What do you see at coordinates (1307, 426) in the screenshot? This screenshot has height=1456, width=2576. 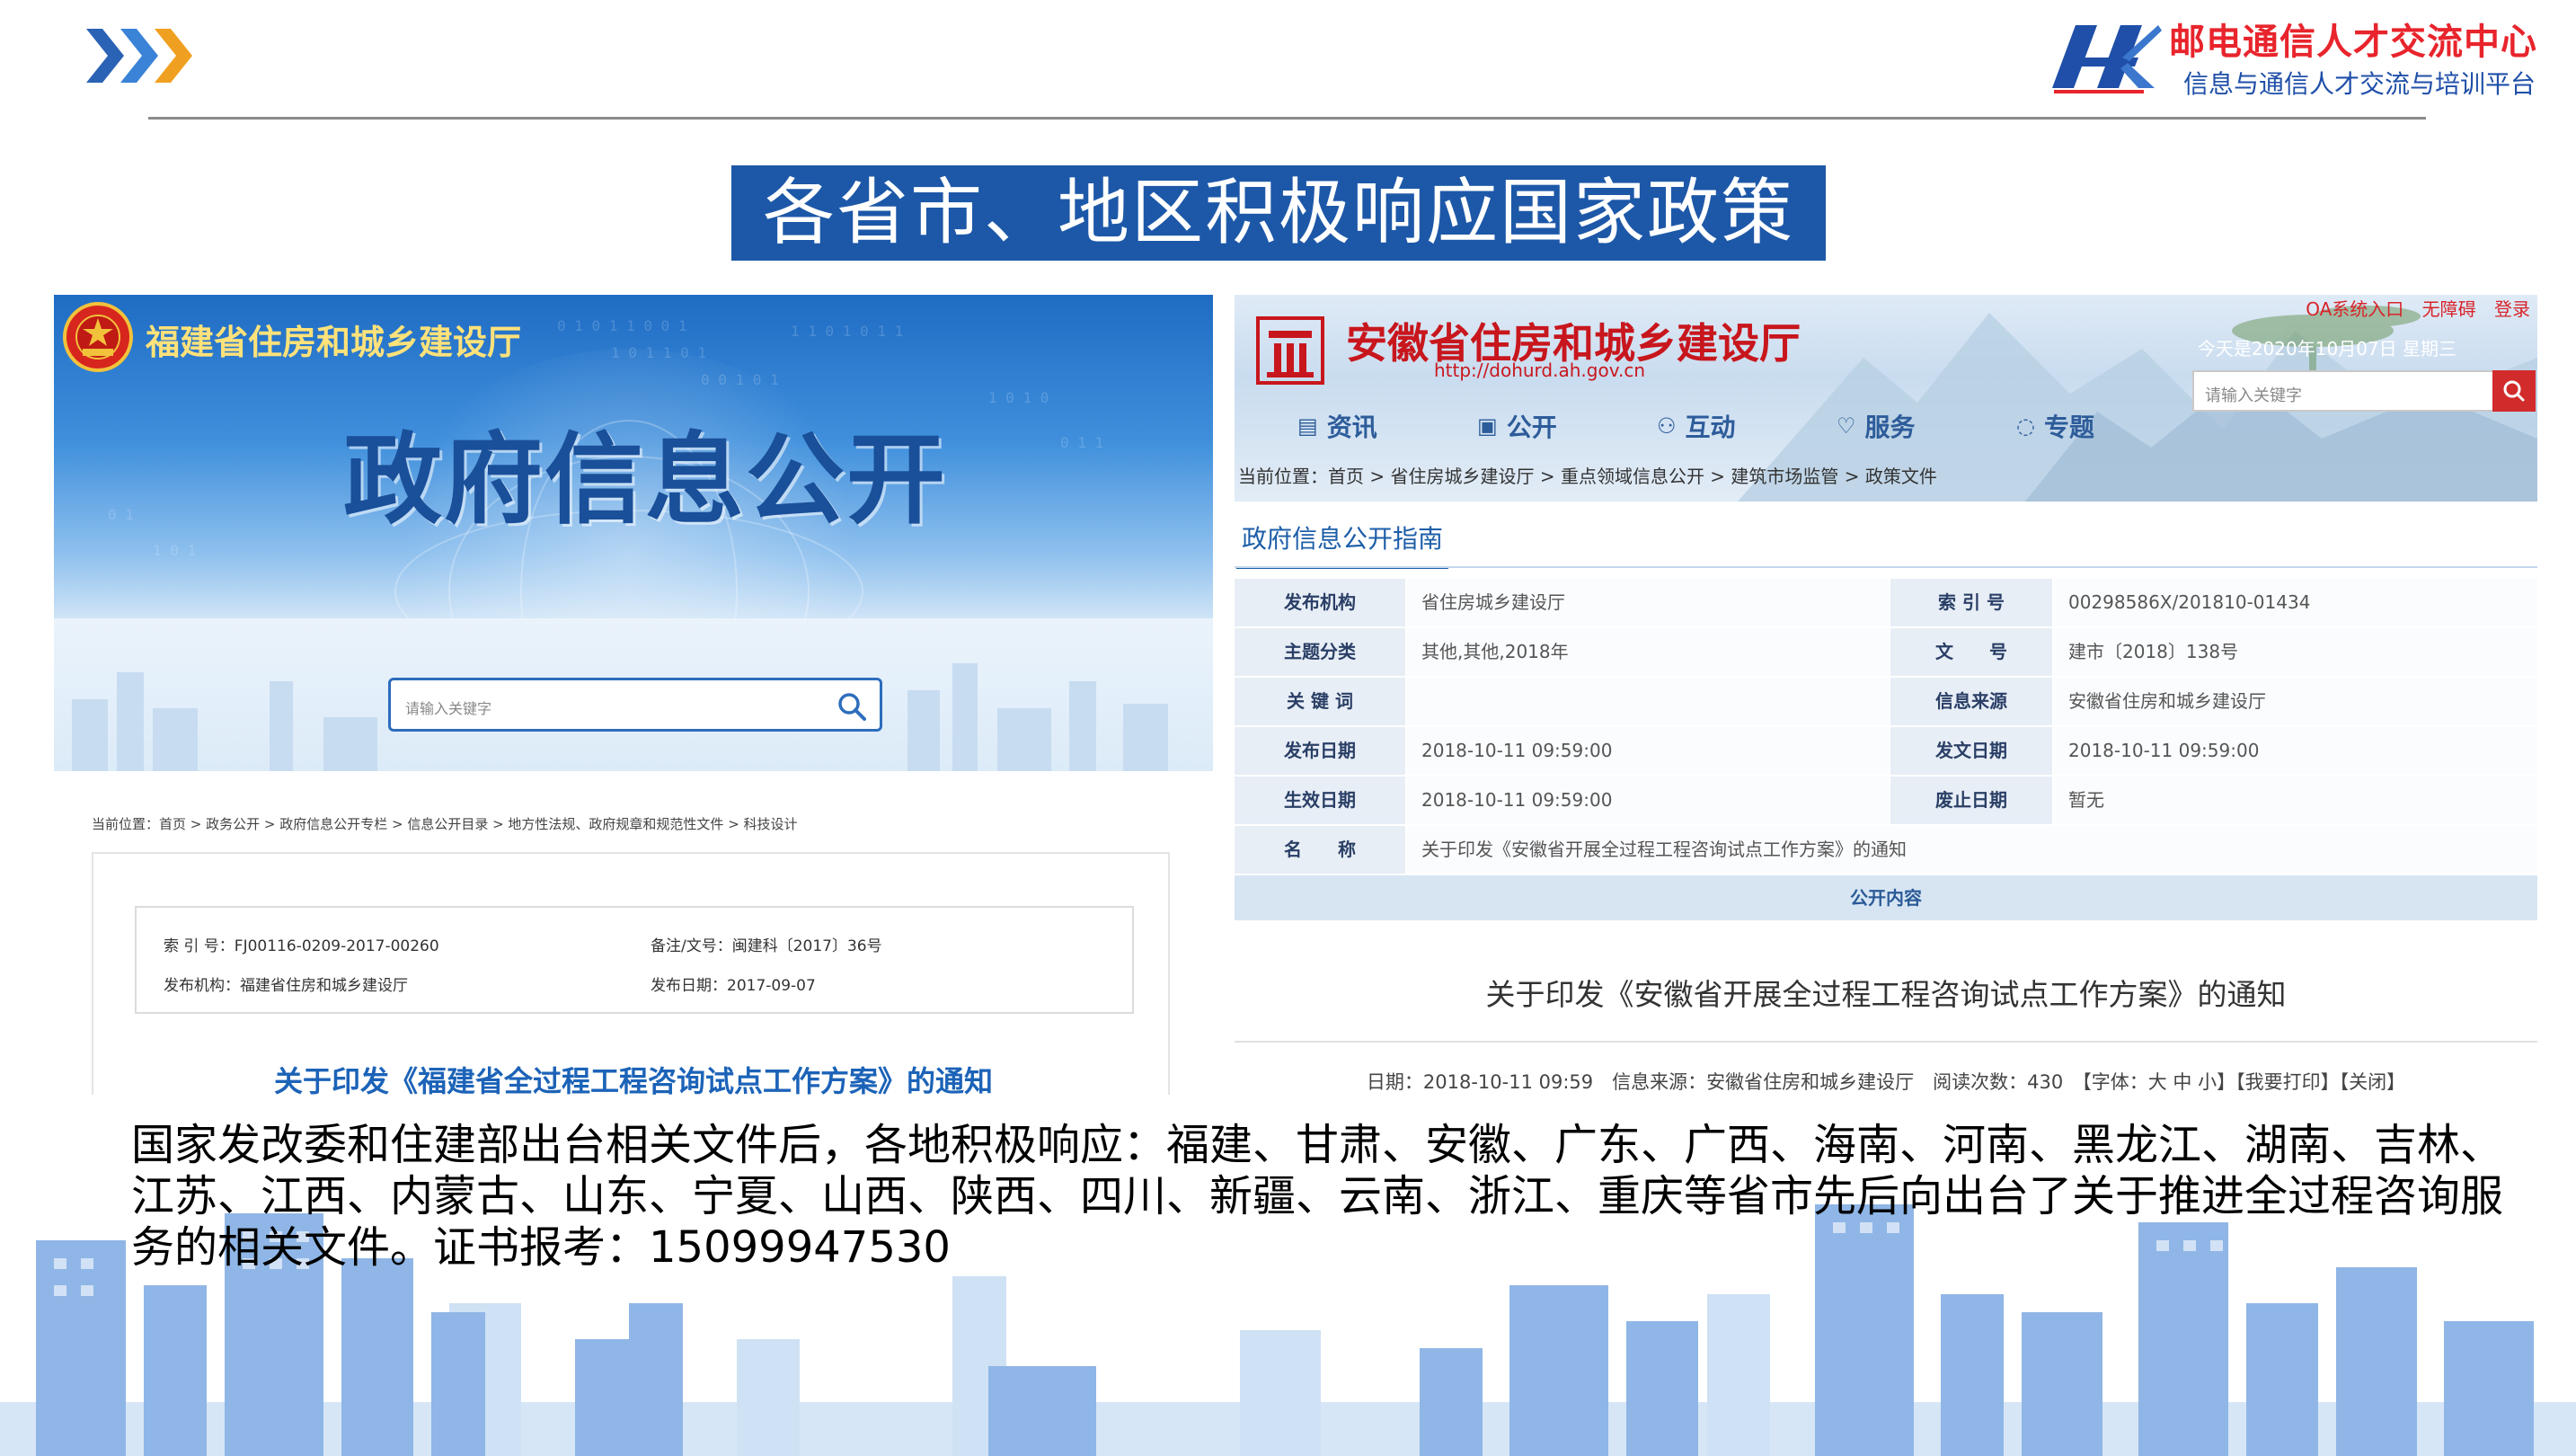 I see `news-icon: ▤` at bounding box center [1307, 426].